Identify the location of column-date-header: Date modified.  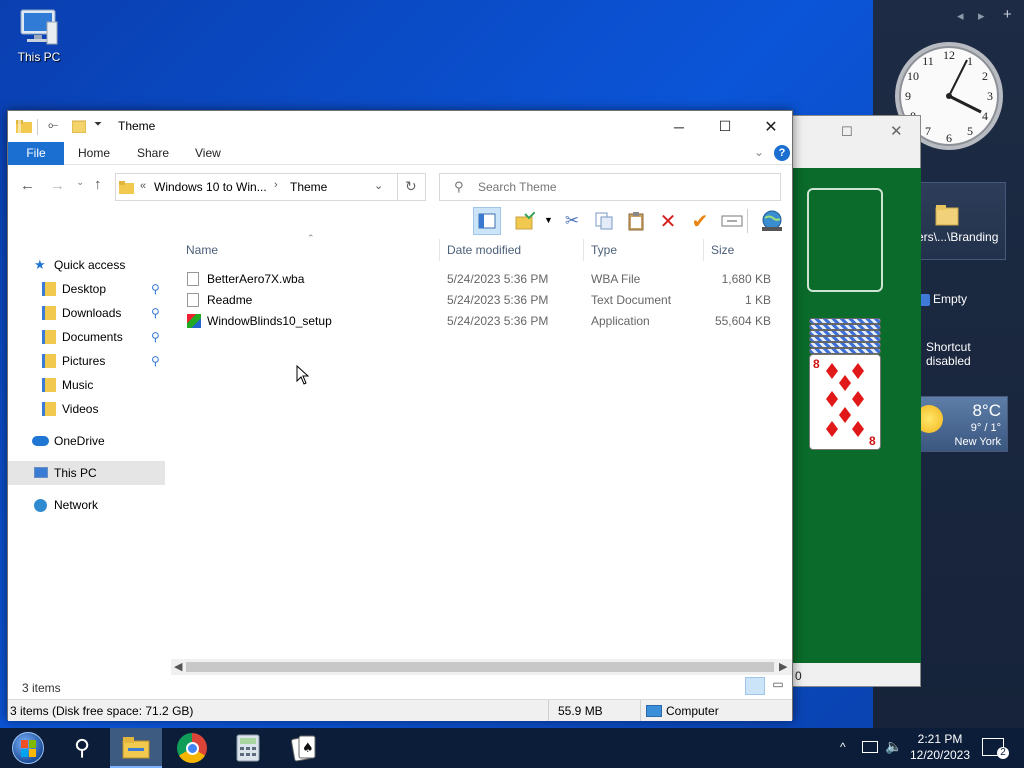
(484, 250).